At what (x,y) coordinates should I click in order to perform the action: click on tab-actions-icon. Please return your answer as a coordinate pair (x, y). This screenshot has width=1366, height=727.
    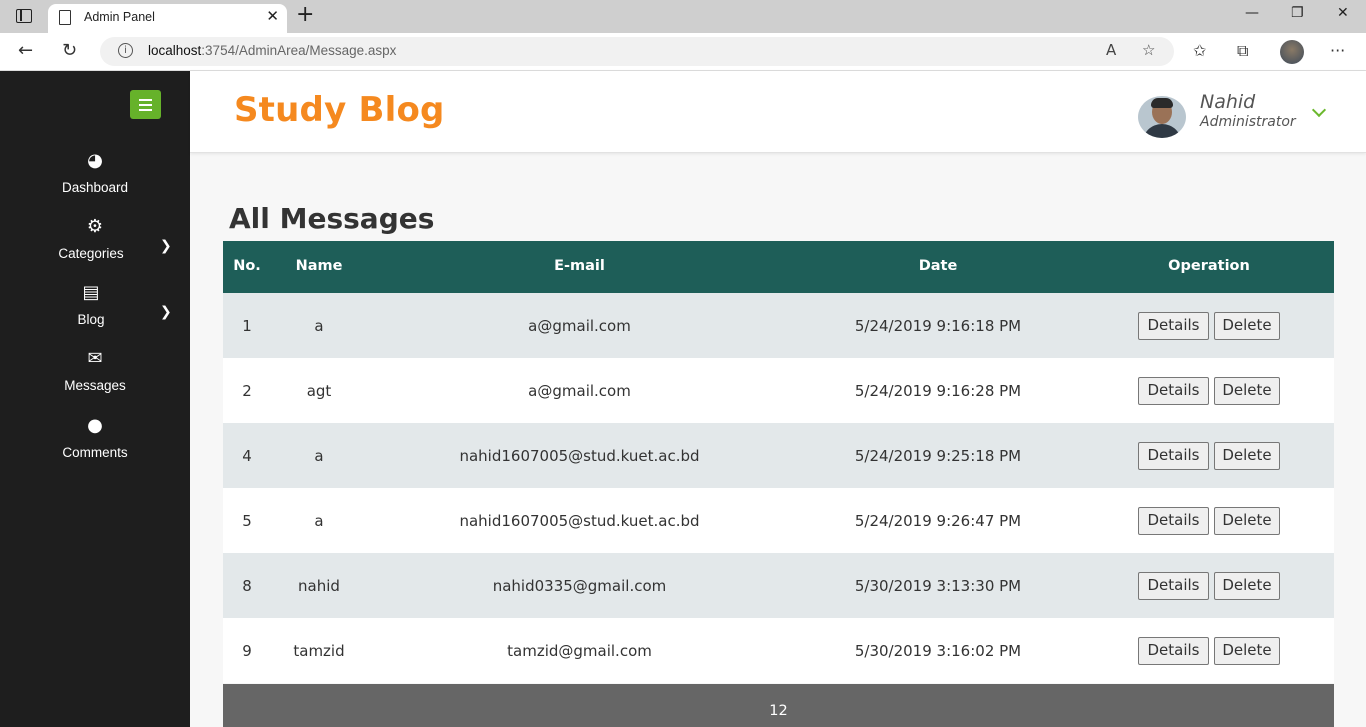
    Looking at the image, I should click on (24, 16).